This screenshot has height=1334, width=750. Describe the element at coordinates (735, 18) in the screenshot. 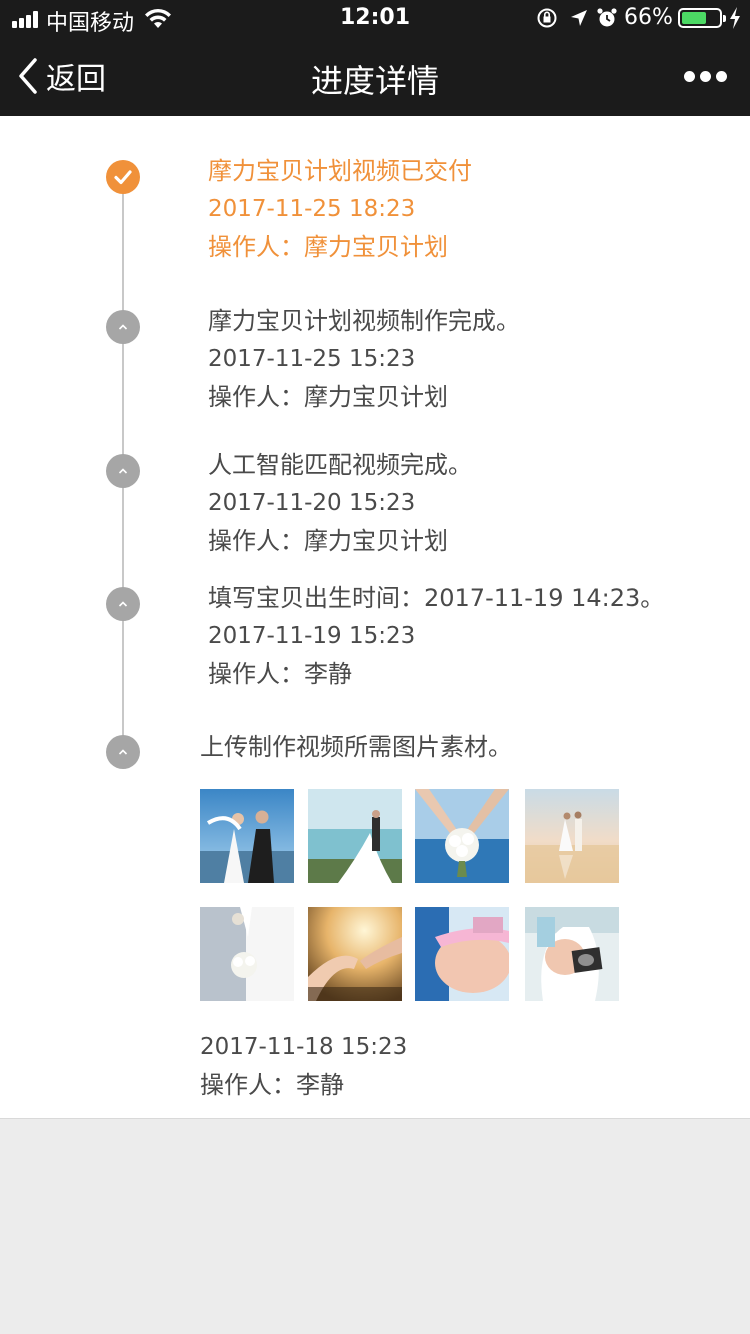

I see `charging-icon` at that location.